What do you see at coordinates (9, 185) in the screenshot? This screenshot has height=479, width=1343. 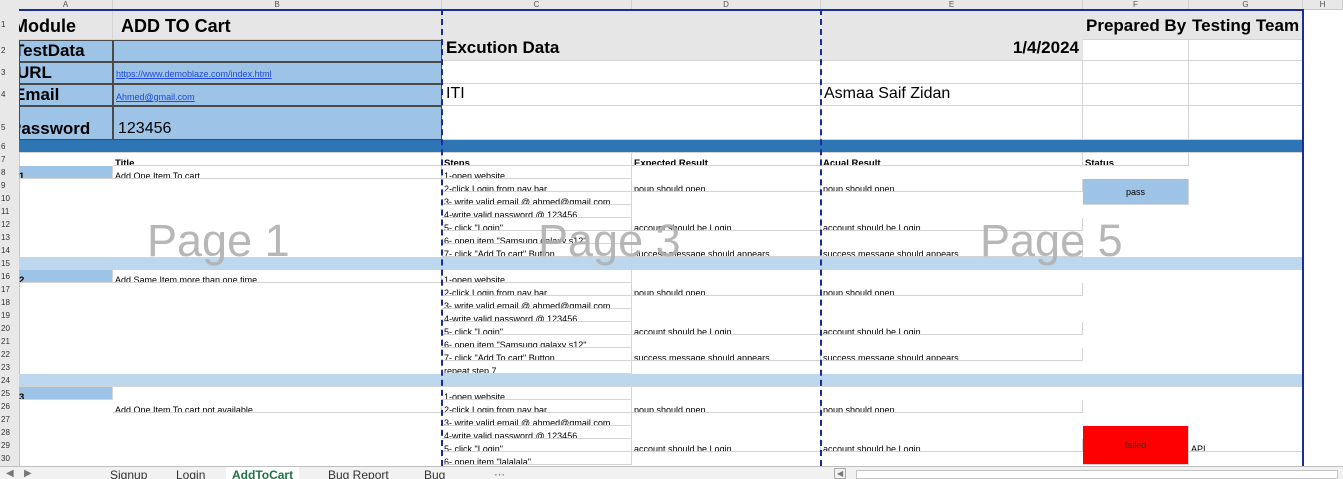 I see `row-header: 9` at bounding box center [9, 185].